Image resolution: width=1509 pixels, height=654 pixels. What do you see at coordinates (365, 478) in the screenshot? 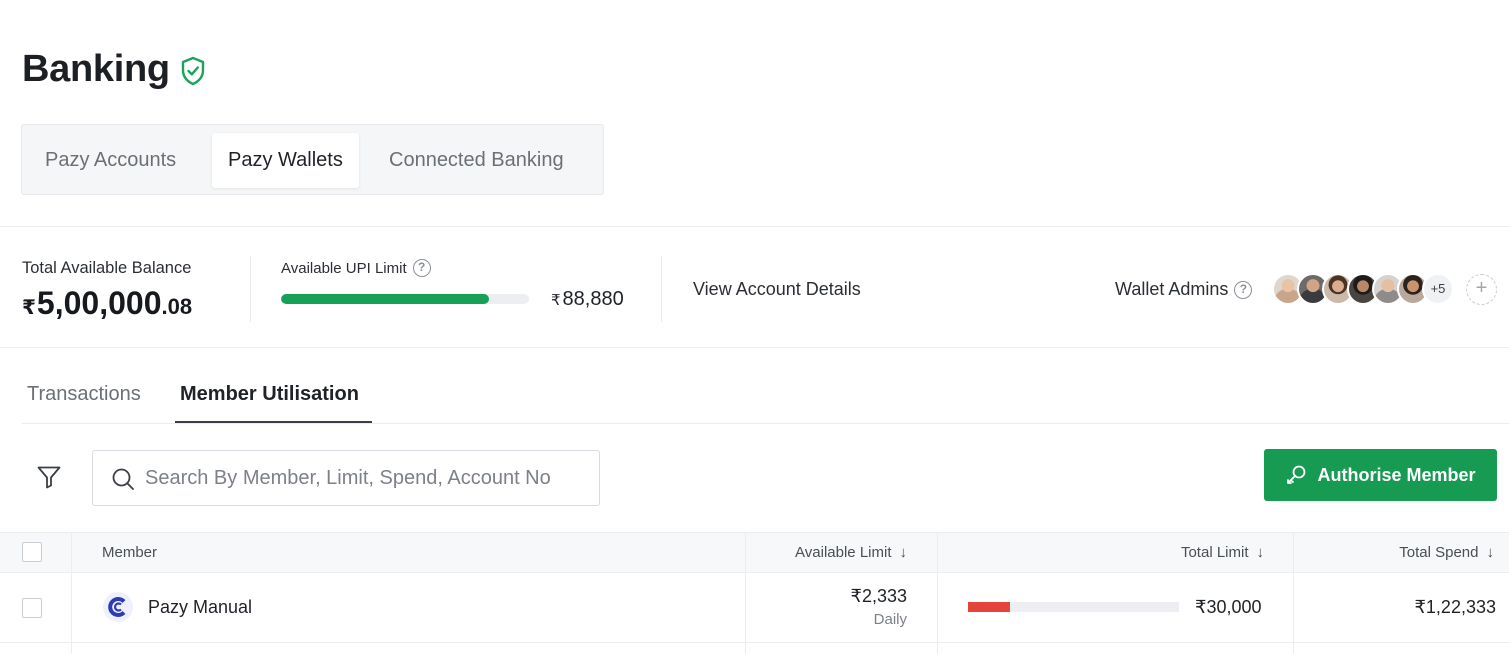
I see `search-input` at bounding box center [365, 478].